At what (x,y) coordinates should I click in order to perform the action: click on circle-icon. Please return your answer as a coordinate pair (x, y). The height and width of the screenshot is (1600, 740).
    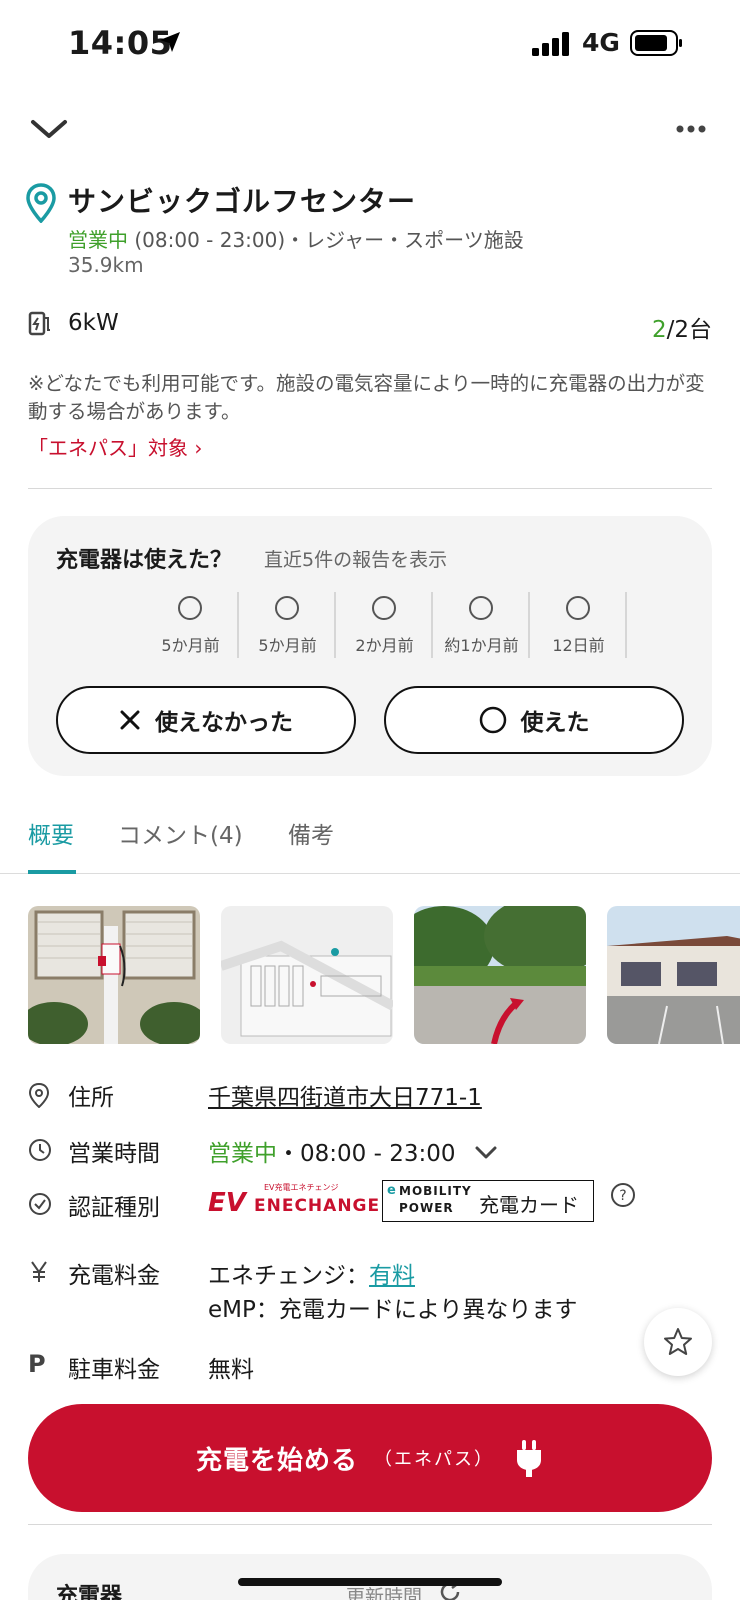
    Looking at the image, I should click on (492, 720).